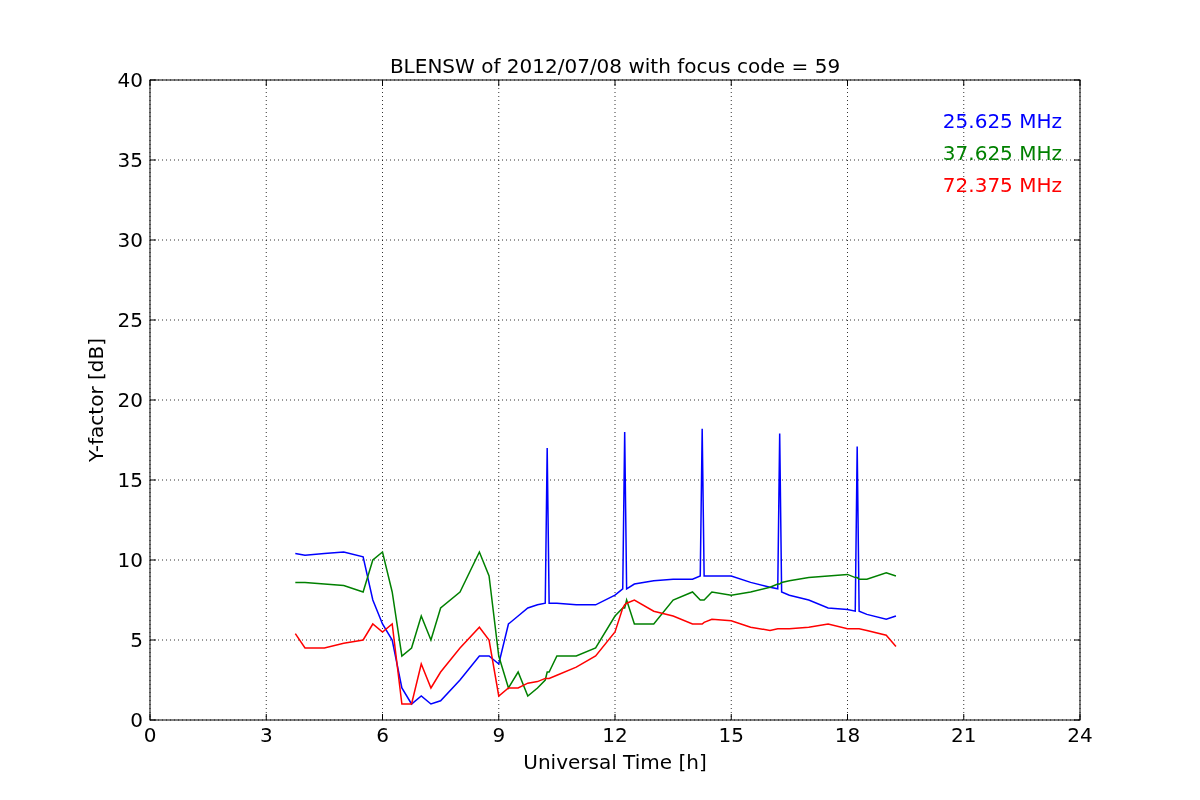 This screenshot has height=800, width=1200. Describe the element at coordinates (130, 400) in the screenshot. I see `y-tick-label: 20` at that location.